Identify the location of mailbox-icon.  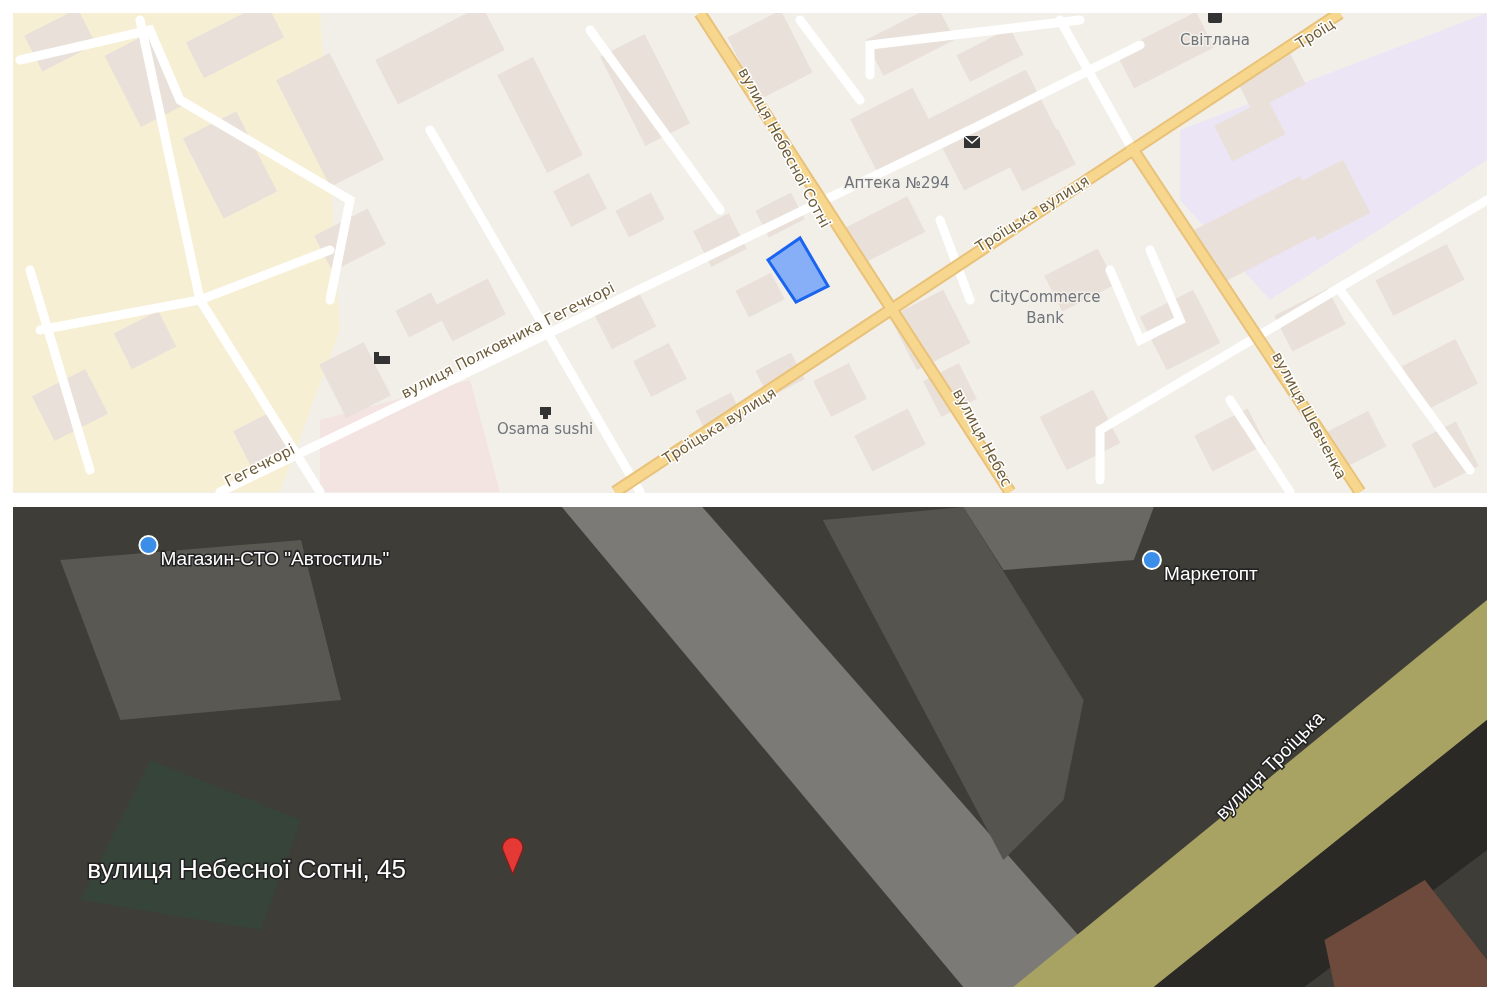
(972, 141).